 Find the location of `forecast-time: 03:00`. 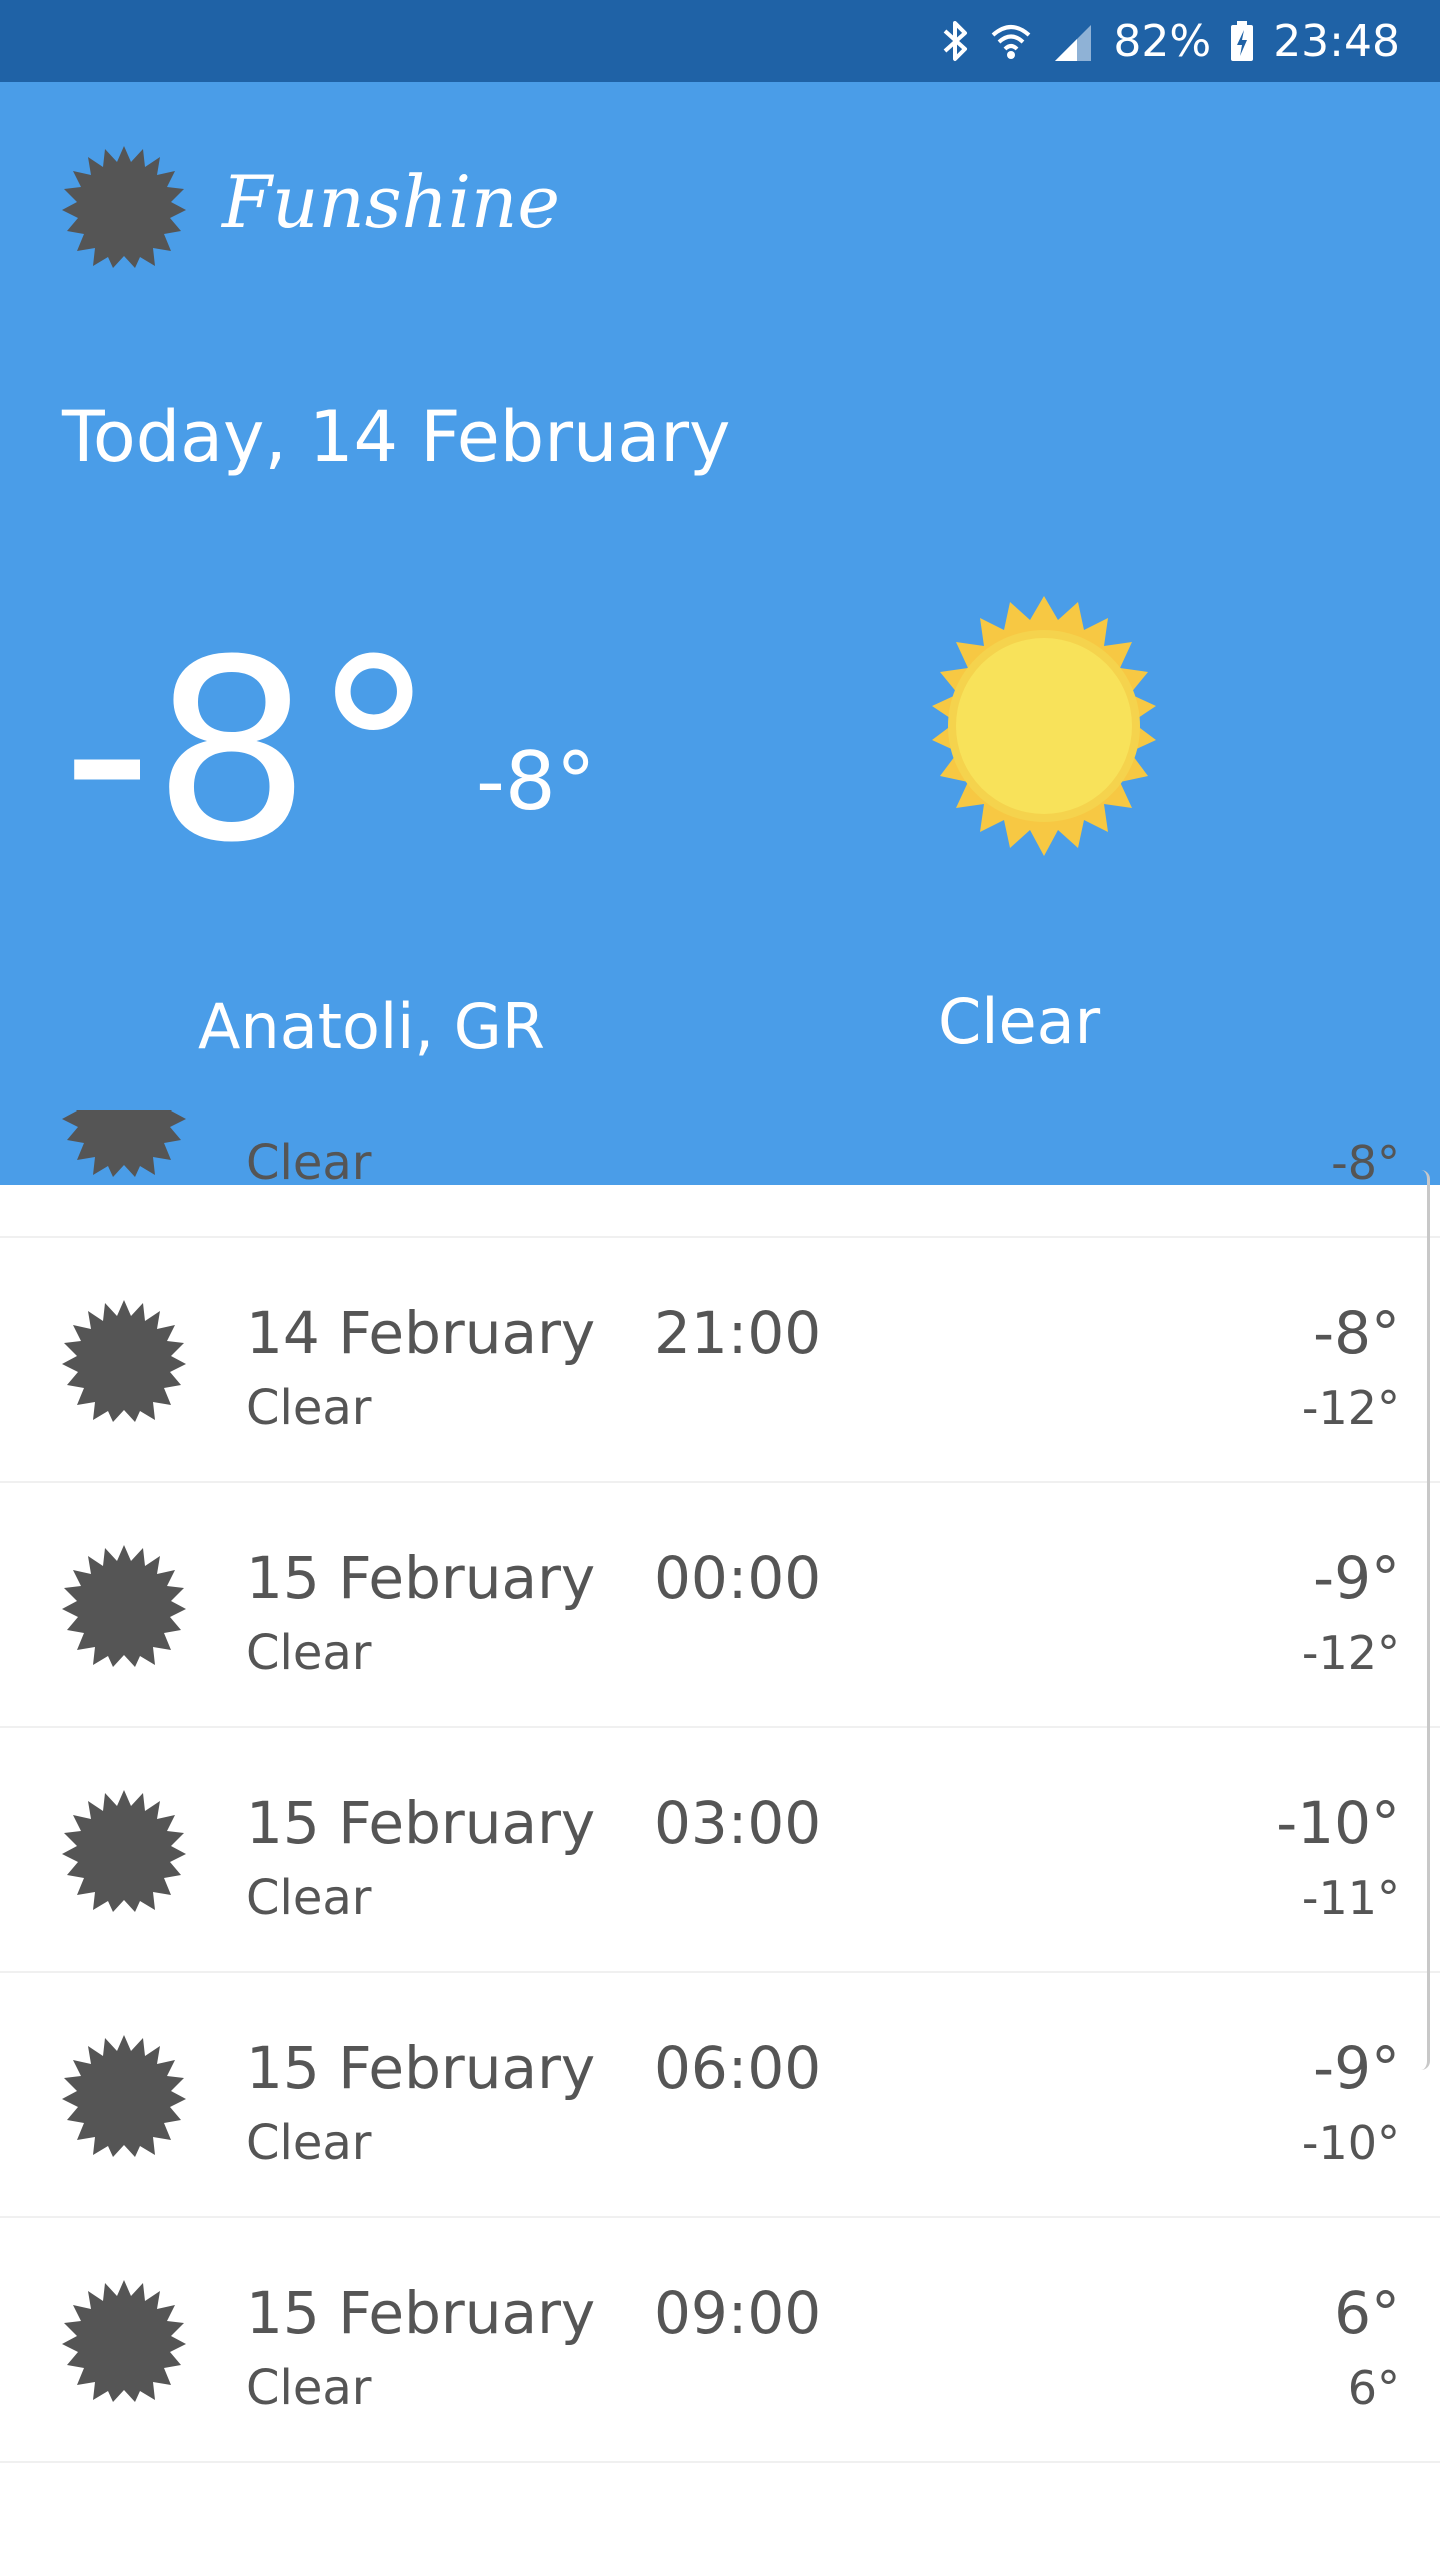

forecast-time: 03:00 is located at coordinates (738, 1823).